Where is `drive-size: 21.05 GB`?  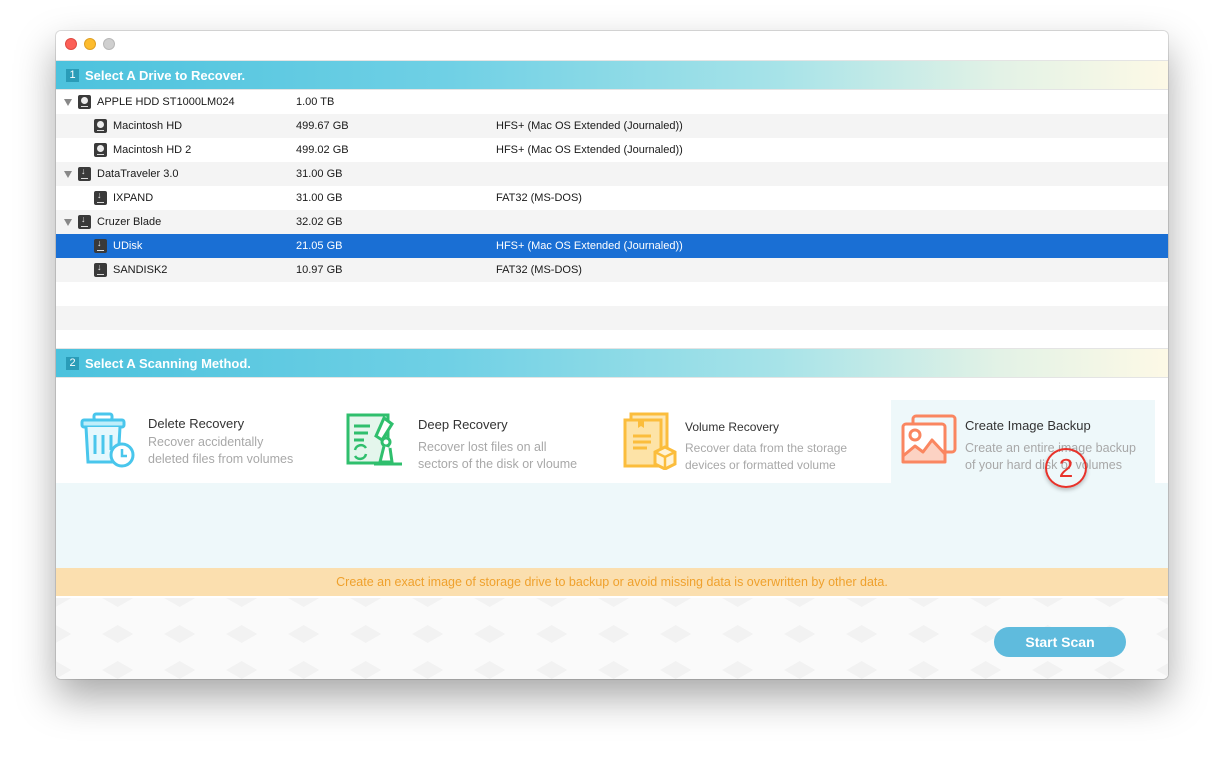
drive-size: 21.05 GB is located at coordinates (319, 246).